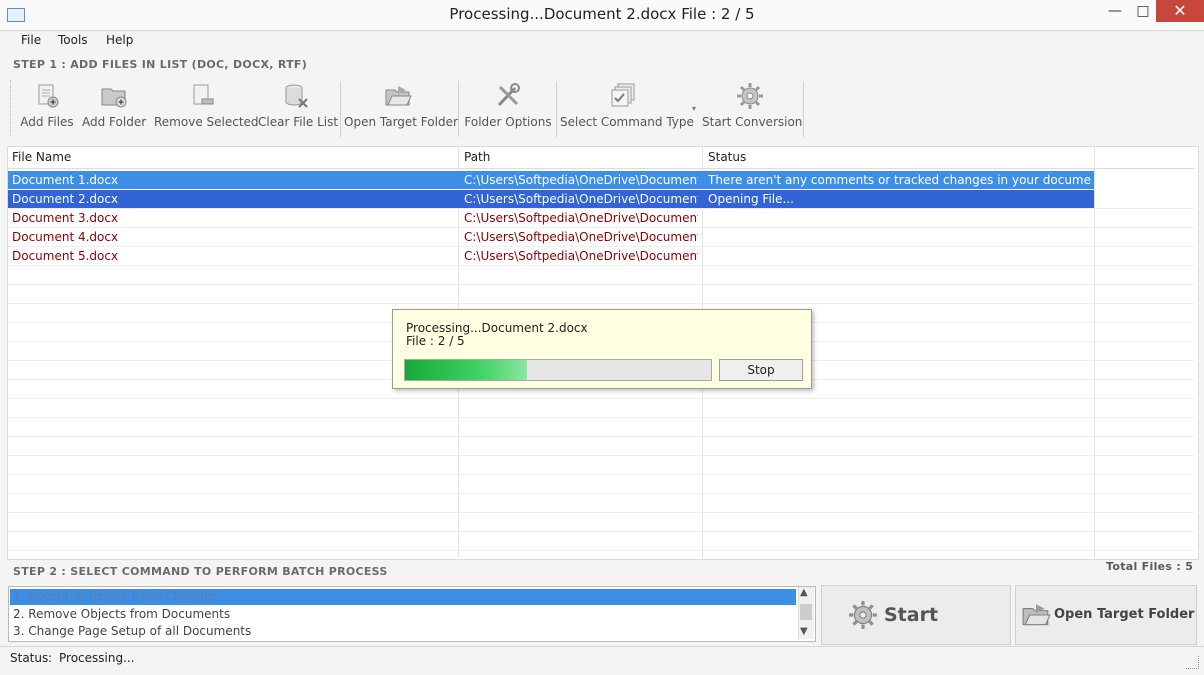  What do you see at coordinates (623, 95) in the screenshot?
I see `checklist-icon` at bounding box center [623, 95].